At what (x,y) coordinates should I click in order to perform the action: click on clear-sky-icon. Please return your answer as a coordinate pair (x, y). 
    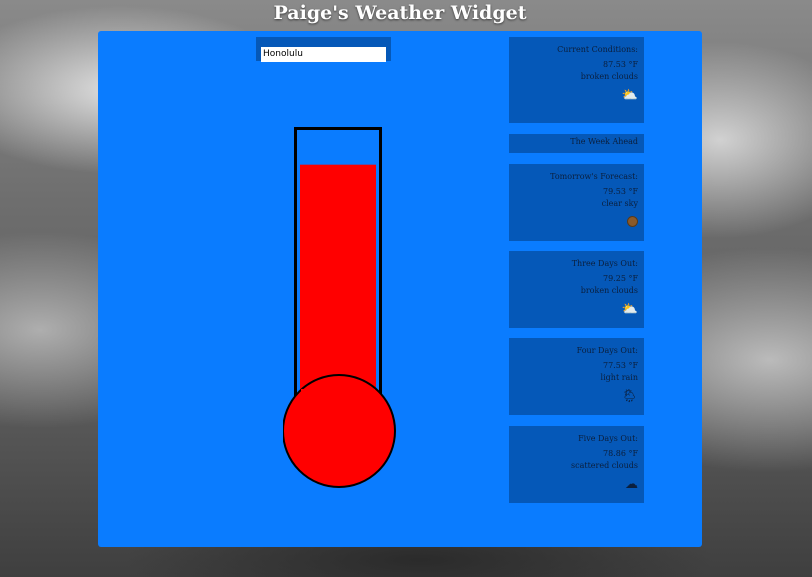
    Looking at the image, I should click on (576, 223).